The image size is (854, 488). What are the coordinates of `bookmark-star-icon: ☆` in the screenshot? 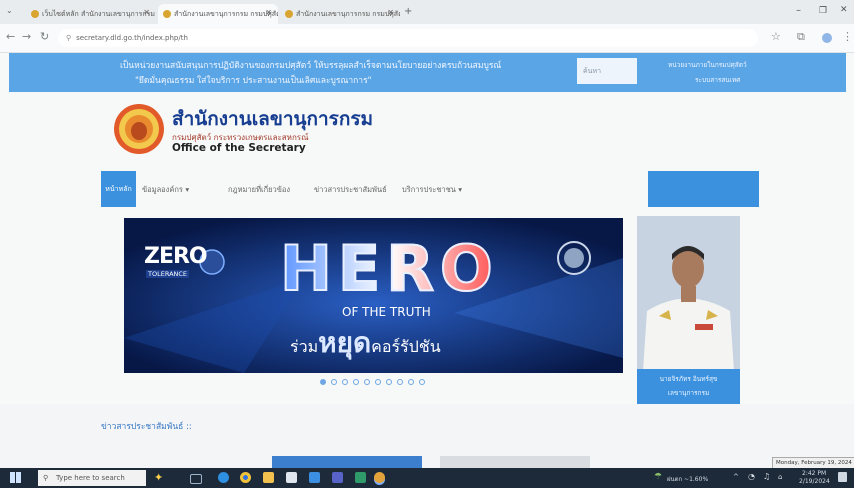 It's located at (776, 36).